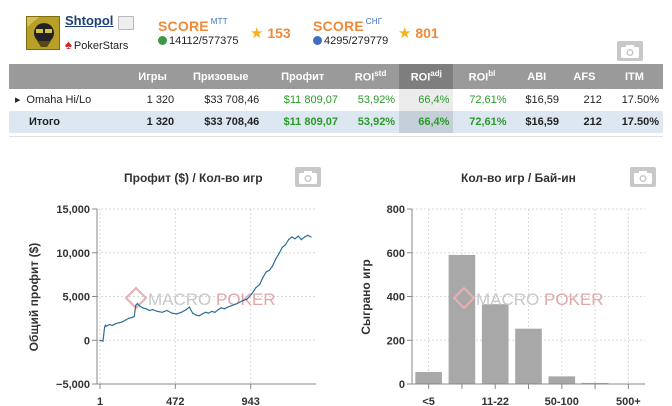  What do you see at coordinates (396, 254) in the screenshot?
I see `y-tick-label: 600` at bounding box center [396, 254].